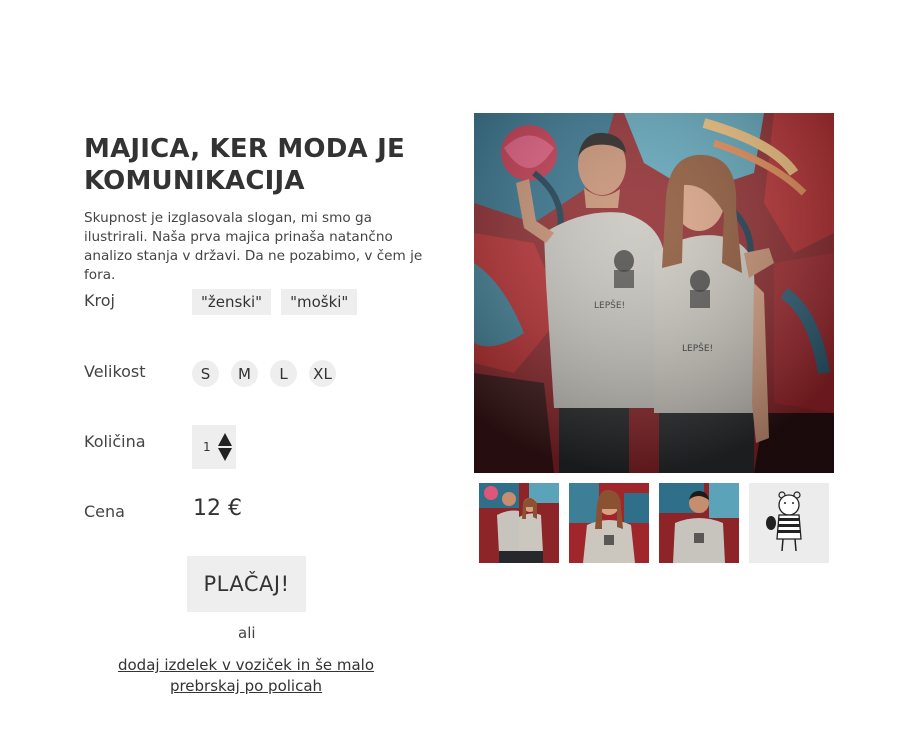  Describe the element at coordinates (264, 373) in the screenshot. I see `size-options: S M L XL` at that location.